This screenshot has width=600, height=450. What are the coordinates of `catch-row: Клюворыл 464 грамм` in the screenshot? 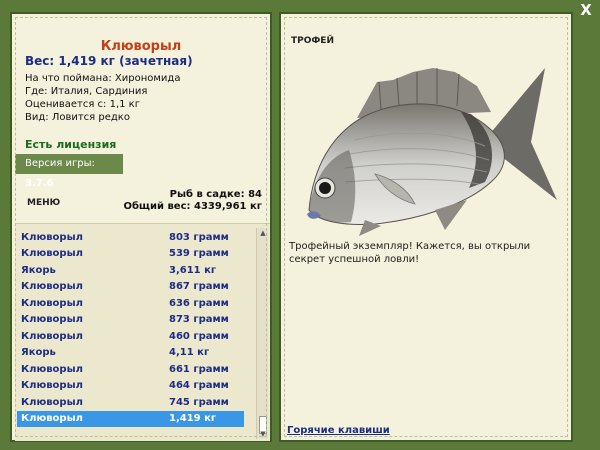 It's located at (130, 386).